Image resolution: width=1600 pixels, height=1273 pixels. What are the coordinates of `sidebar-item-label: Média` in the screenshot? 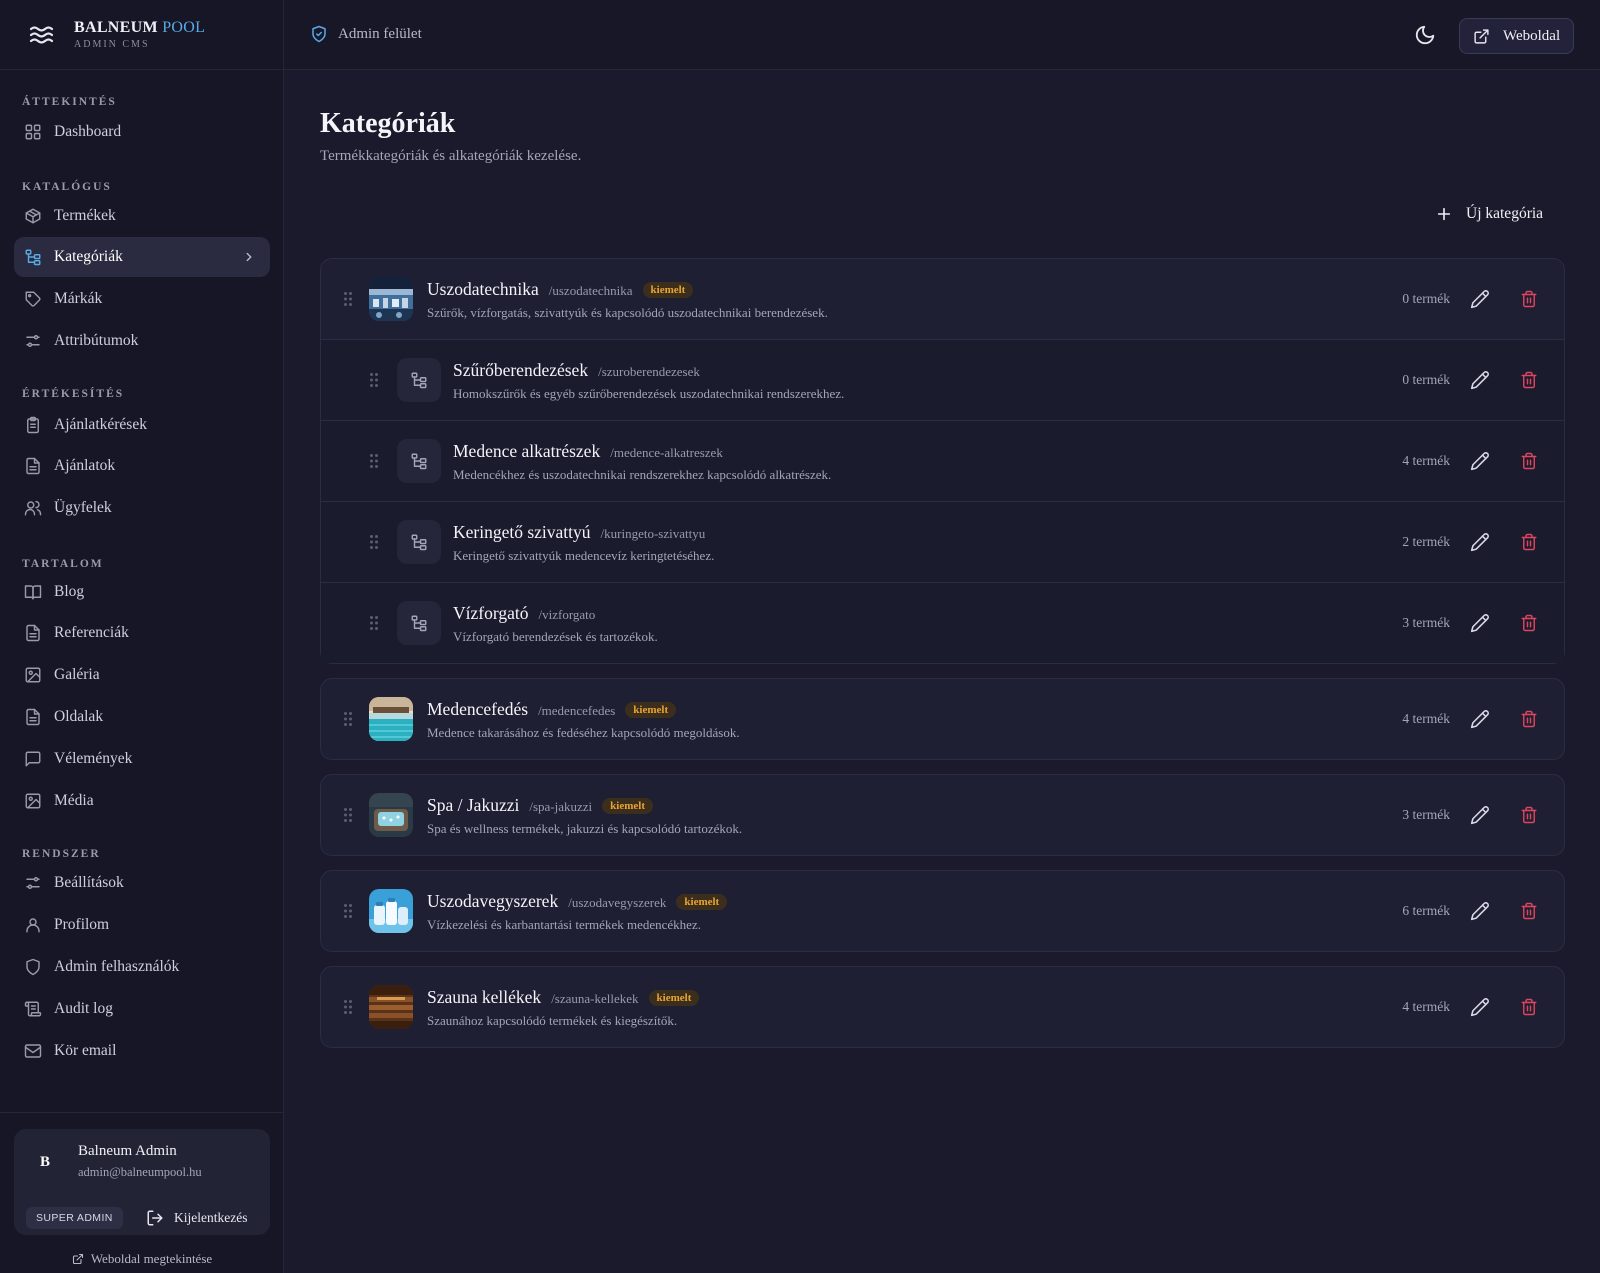 It's located at (74, 800).